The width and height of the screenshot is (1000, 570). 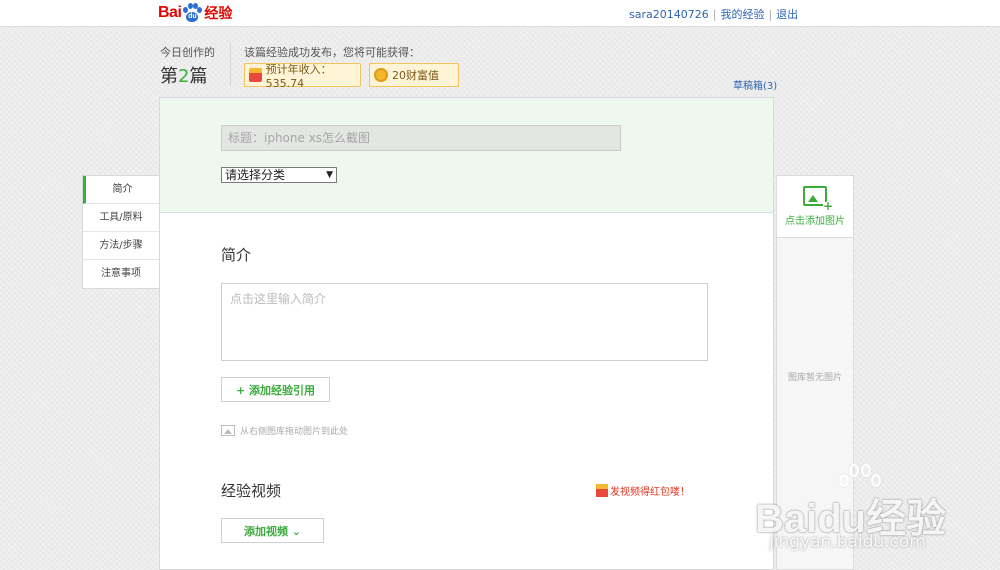 I want to click on wealth-label: 20财富值, so click(x=415, y=75).